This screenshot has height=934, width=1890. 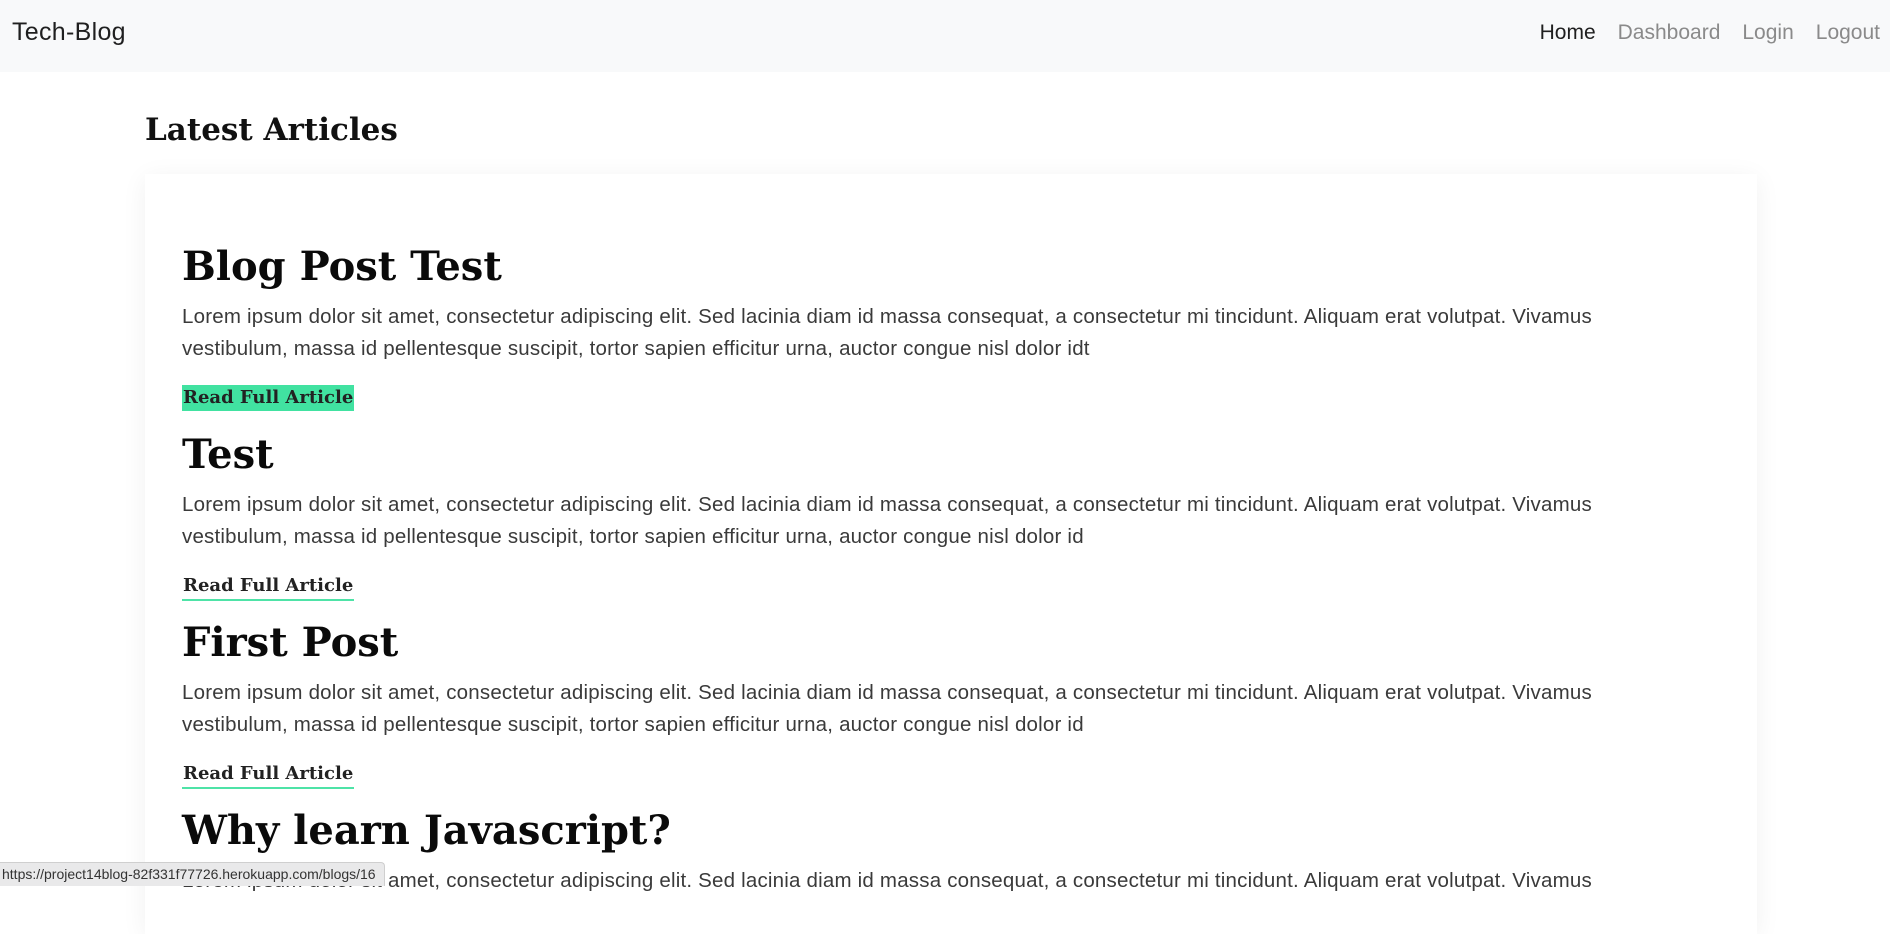 I want to click on nav-links: Home Dashboard Login Logout, so click(x=1710, y=33).